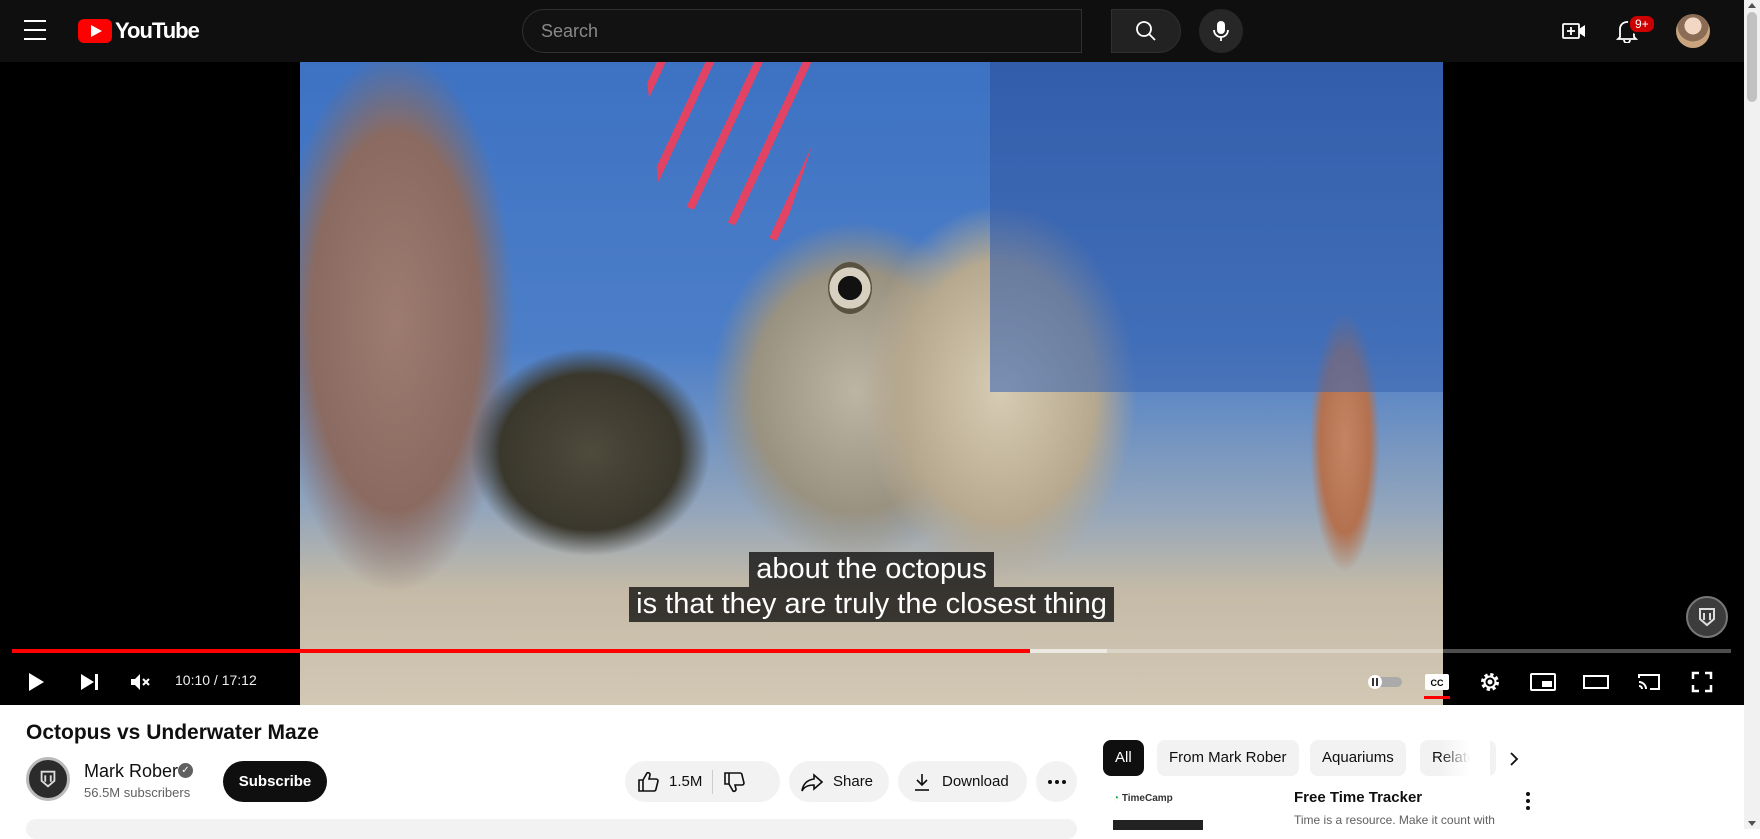 This screenshot has height=839, width=1760. Describe the element at coordinates (95, 31) in the screenshot. I see `youtube-play-icon` at that location.